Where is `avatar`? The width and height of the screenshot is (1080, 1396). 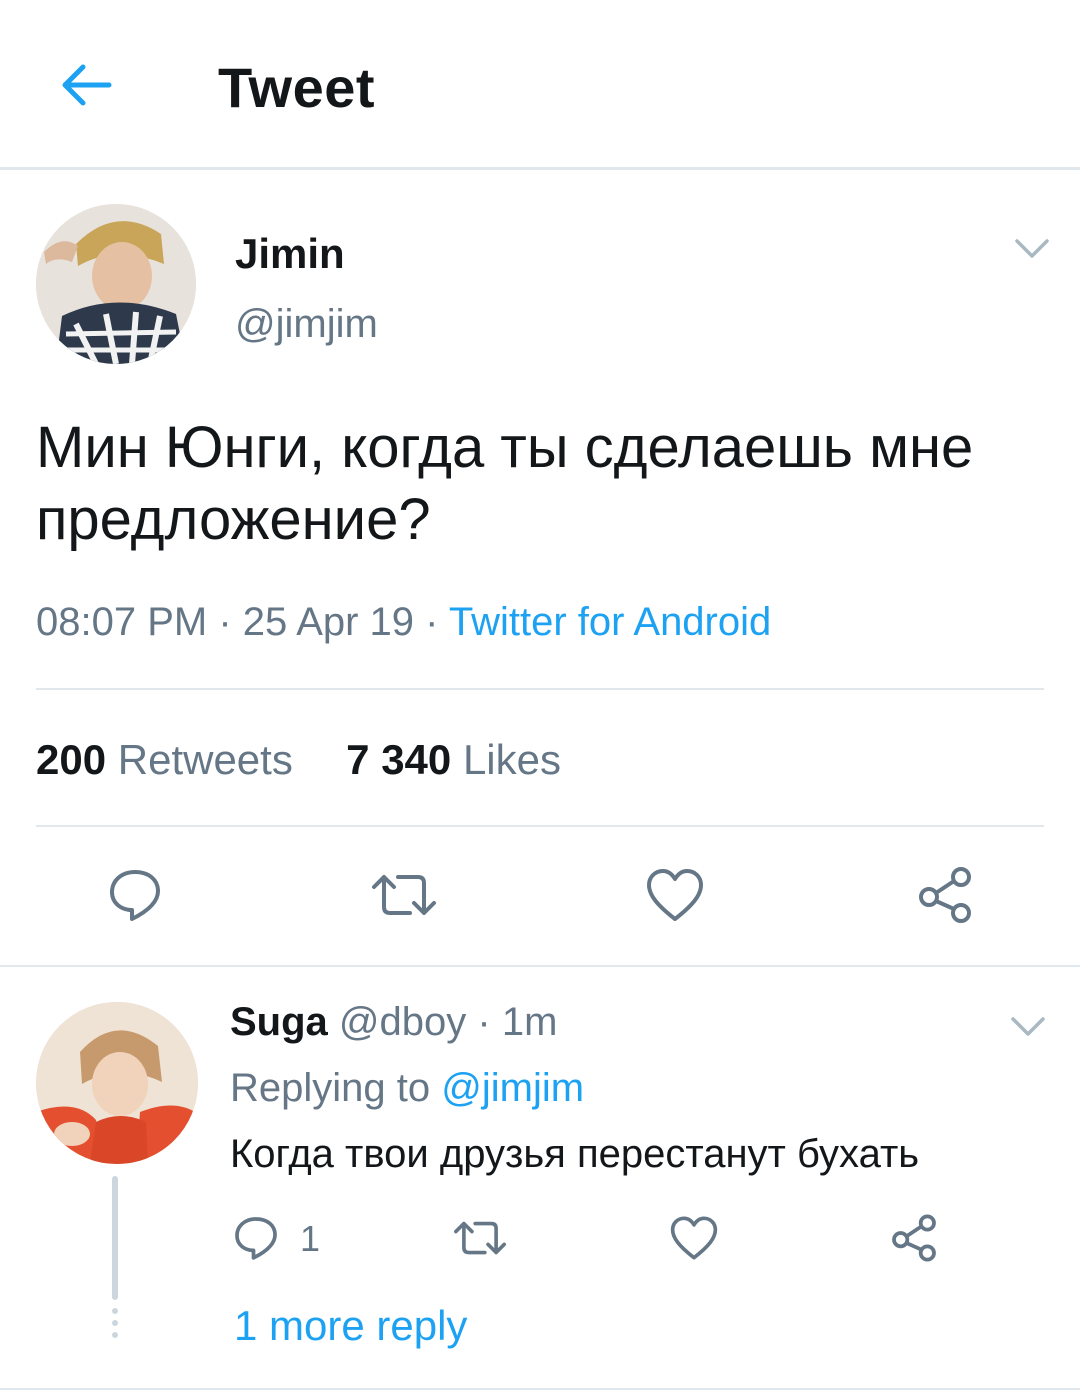
avatar is located at coordinates (116, 284).